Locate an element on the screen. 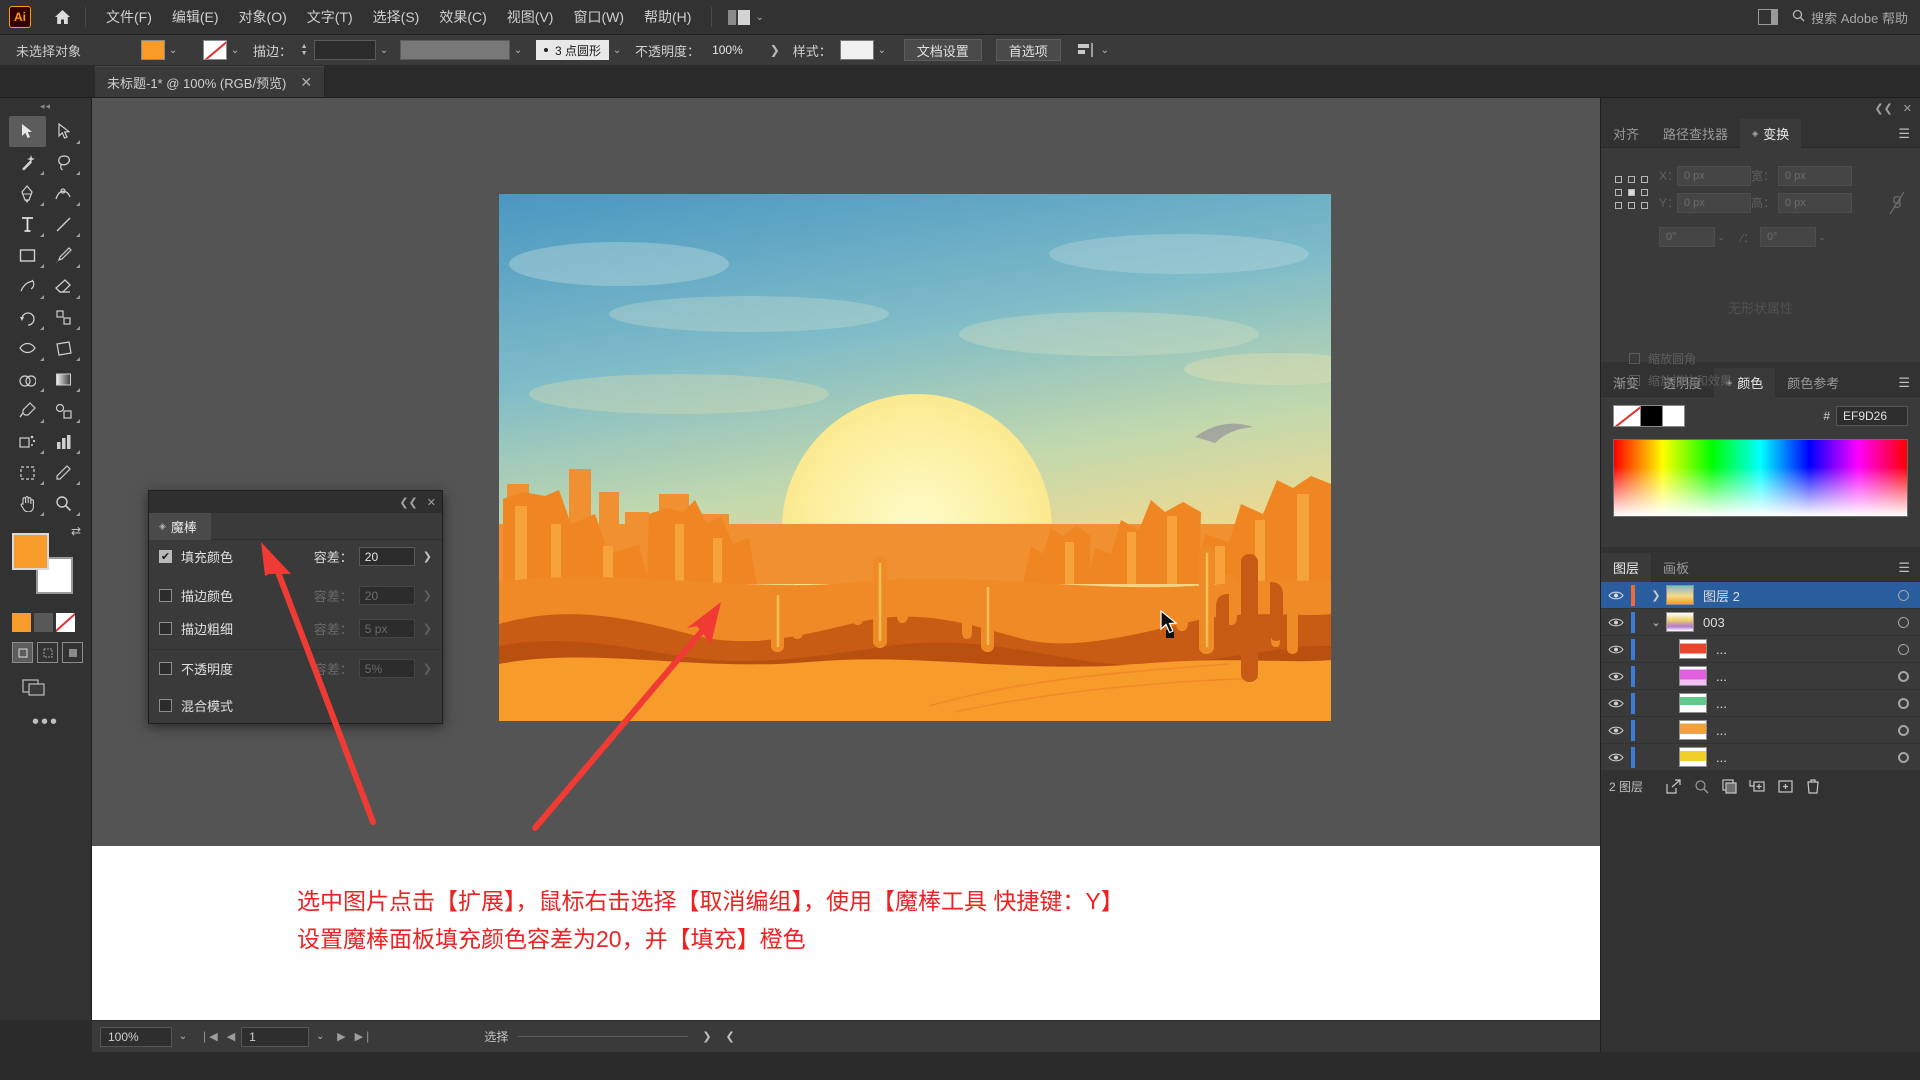 The height and width of the screenshot is (1080, 1920). row-stroke-color: 描边颜色 容差： 20 ❯ is located at coordinates (295, 595).